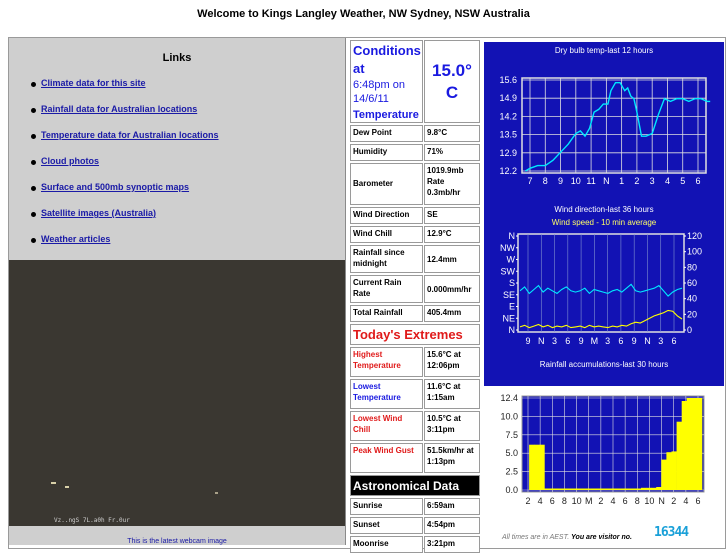 The height and width of the screenshot is (553, 727). What do you see at coordinates (508, 135) in the screenshot?
I see `y-tick-label: 13.5` at bounding box center [508, 135].